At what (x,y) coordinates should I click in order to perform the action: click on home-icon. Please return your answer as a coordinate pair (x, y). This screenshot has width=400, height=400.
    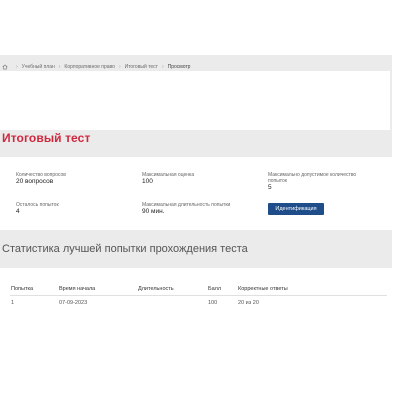
    Looking at the image, I should click on (5, 67).